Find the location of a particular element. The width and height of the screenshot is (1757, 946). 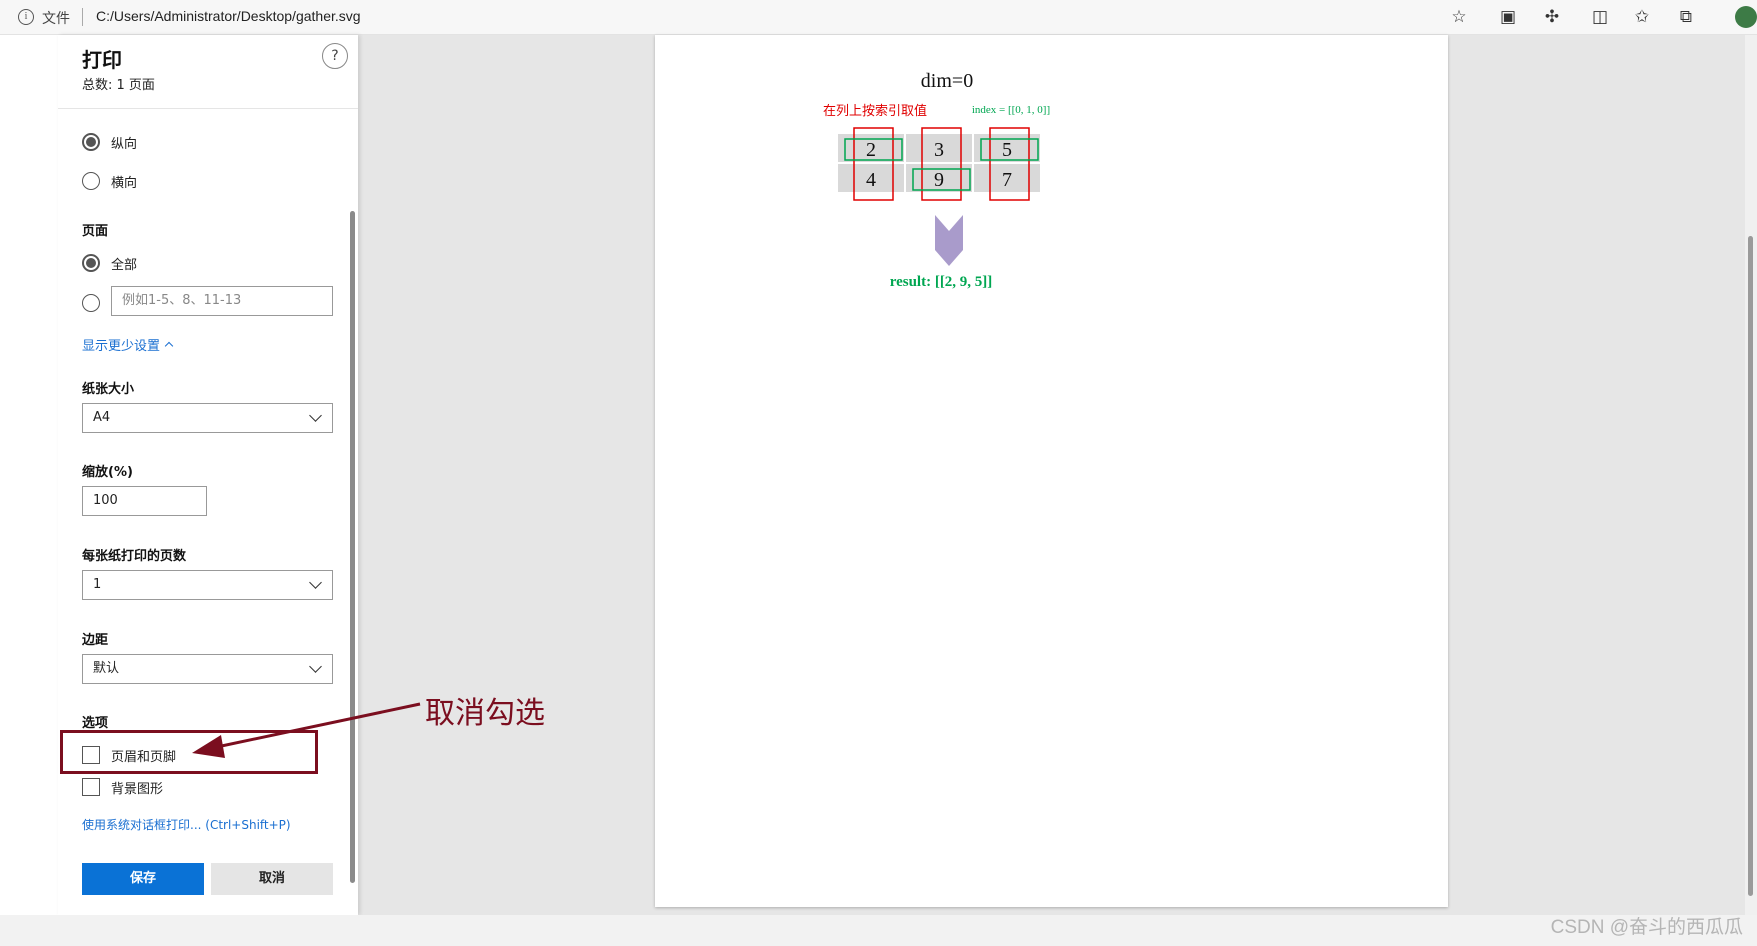

watermark: CSDN @奋斗的西瓜瓜 is located at coordinates (1646, 927).